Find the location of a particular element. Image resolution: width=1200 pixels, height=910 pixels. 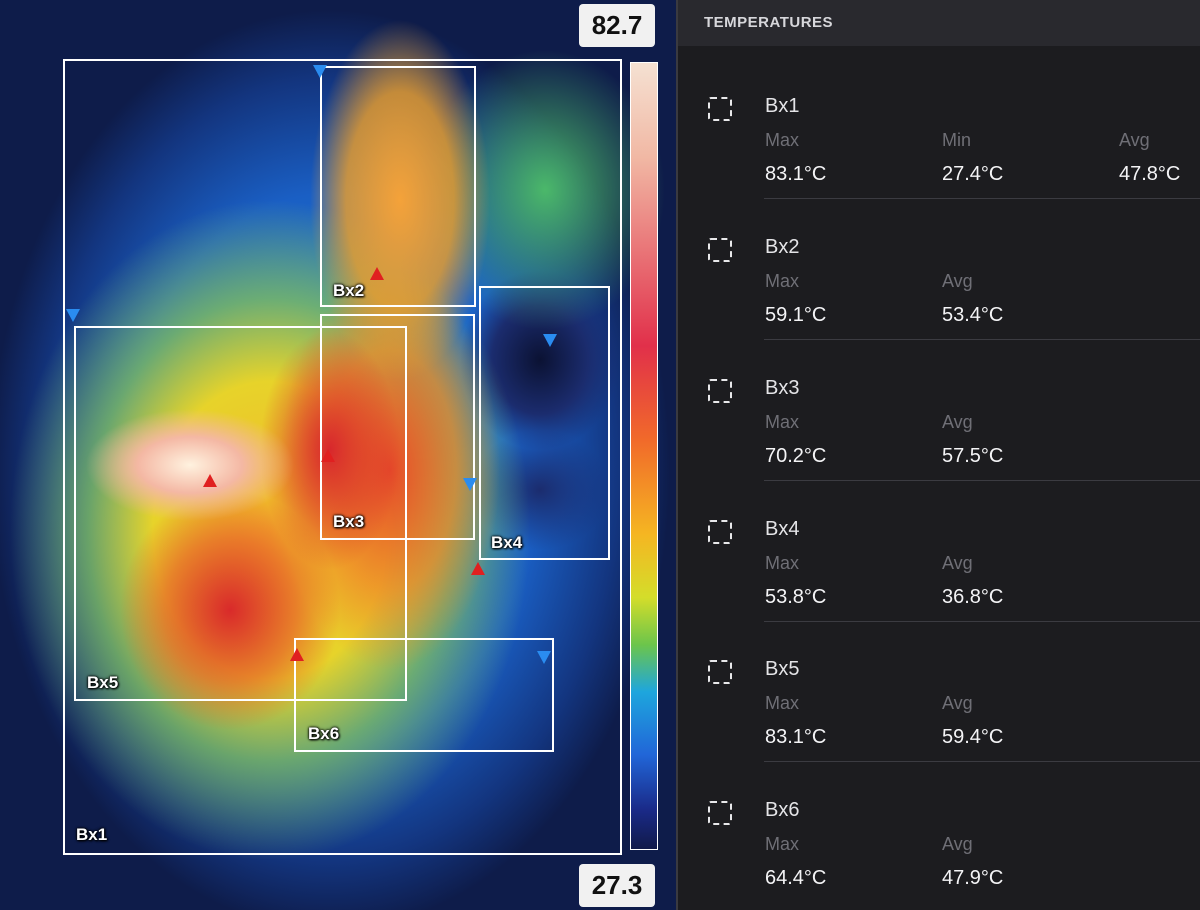

roi-label-bx6: Bx6 is located at coordinates (324, 733).